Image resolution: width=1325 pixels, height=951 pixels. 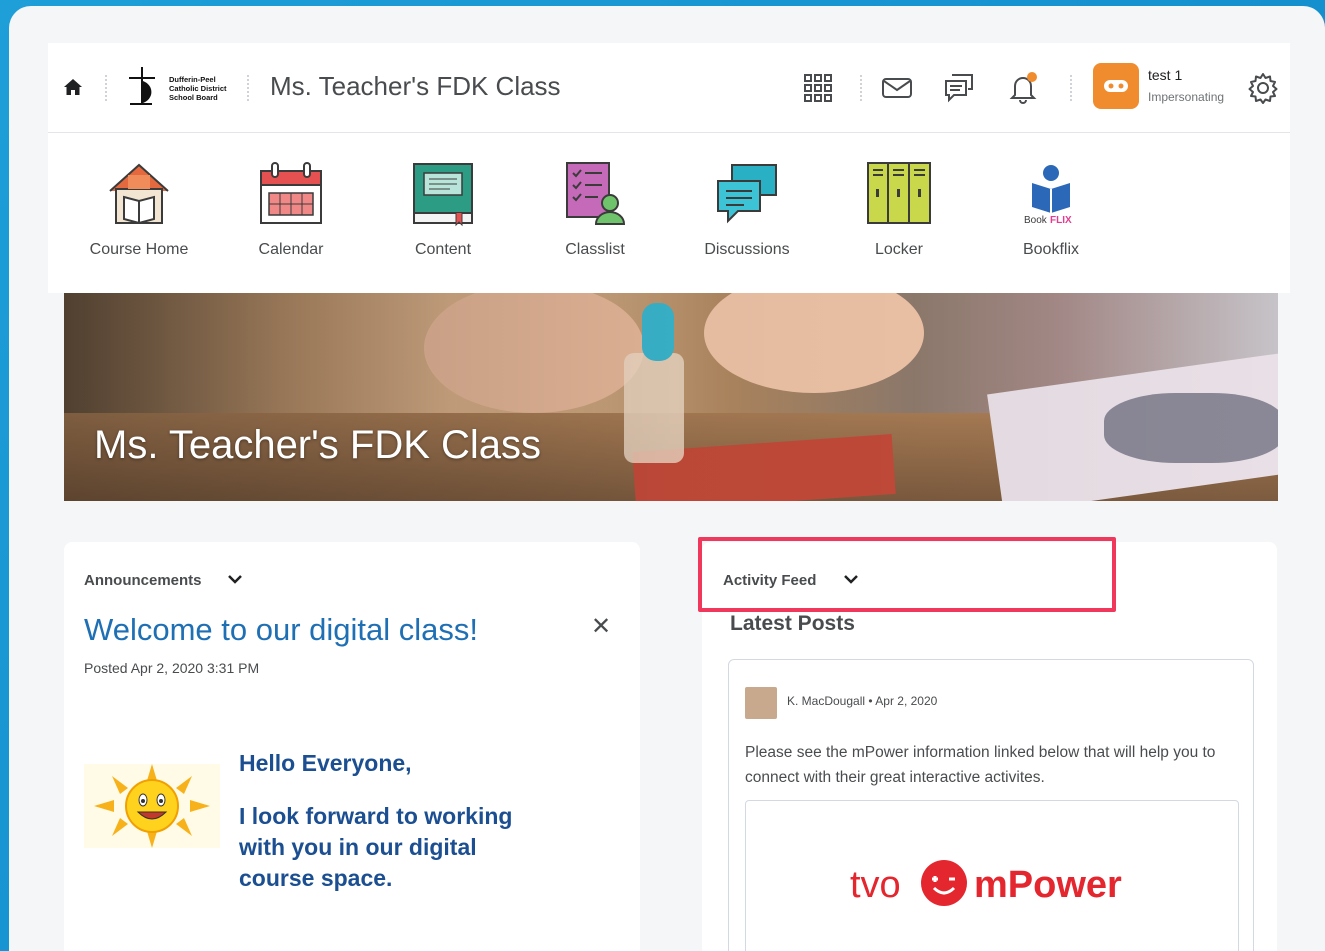 I want to click on house-icon, so click(x=139, y=194).